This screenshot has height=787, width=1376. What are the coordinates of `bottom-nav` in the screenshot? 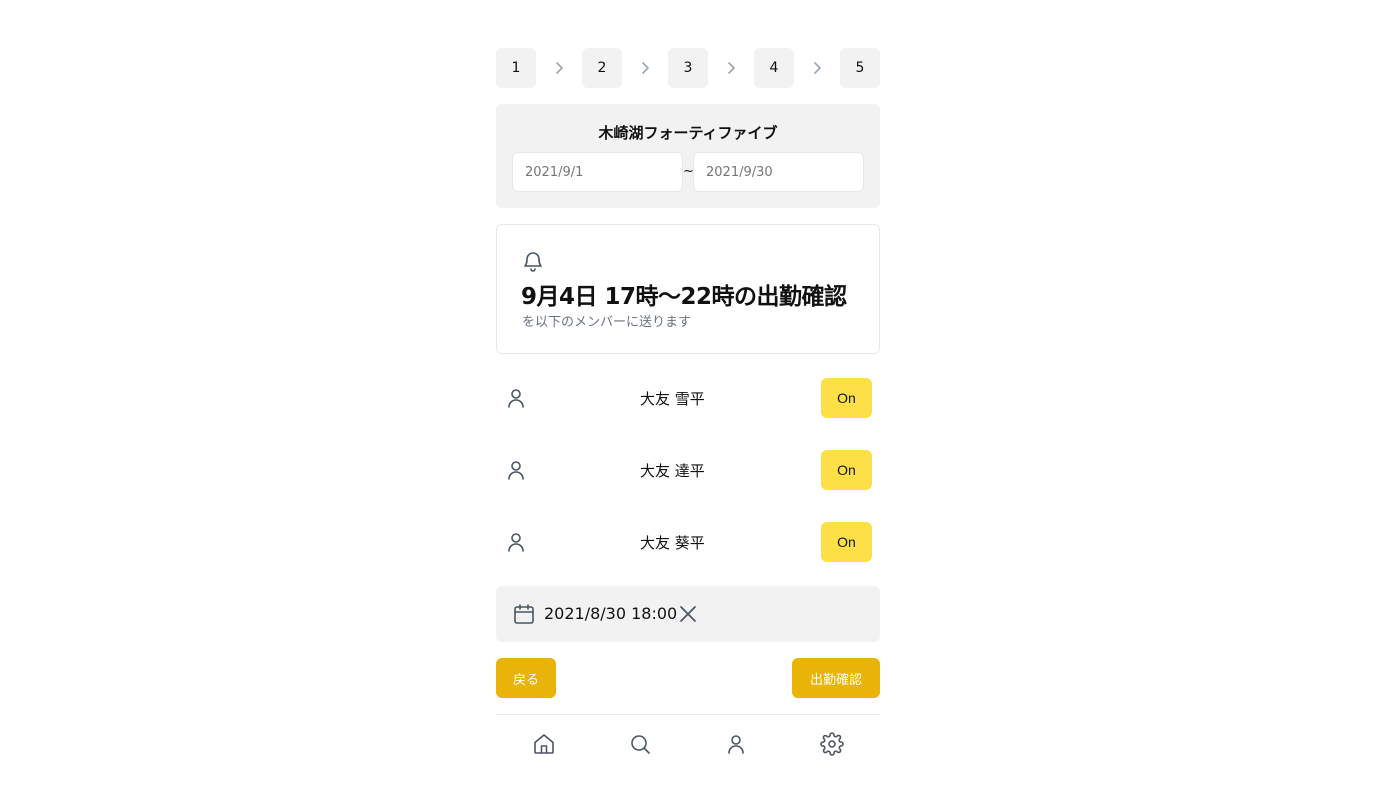 It's located at (688, 743).